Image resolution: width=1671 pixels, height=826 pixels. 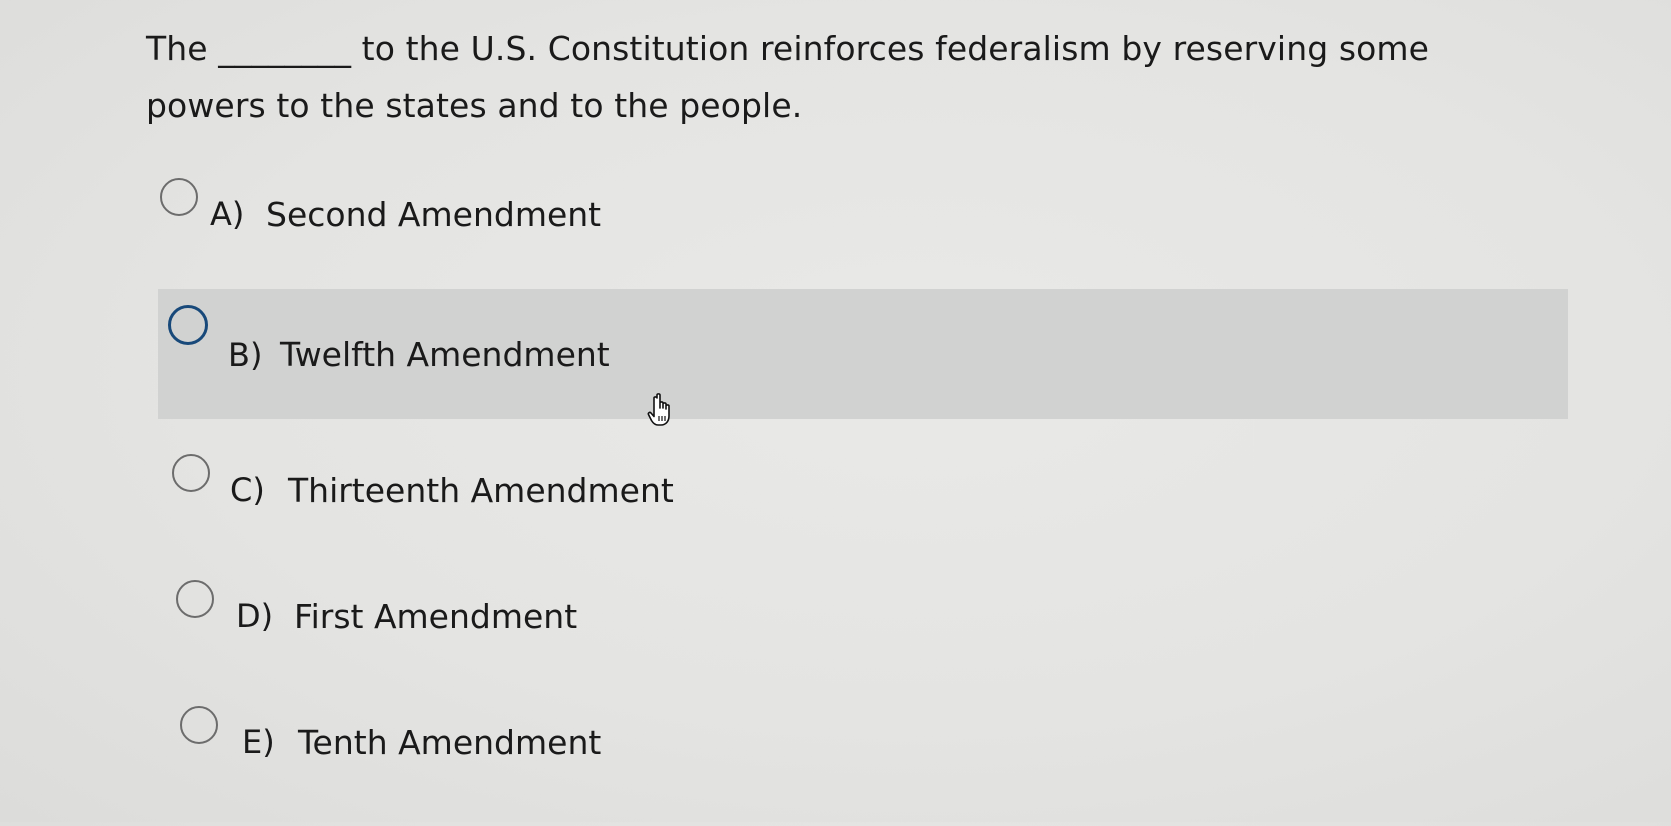 I want to click on option-label: Thirteenth Amendment, so click(x=481, y=490).